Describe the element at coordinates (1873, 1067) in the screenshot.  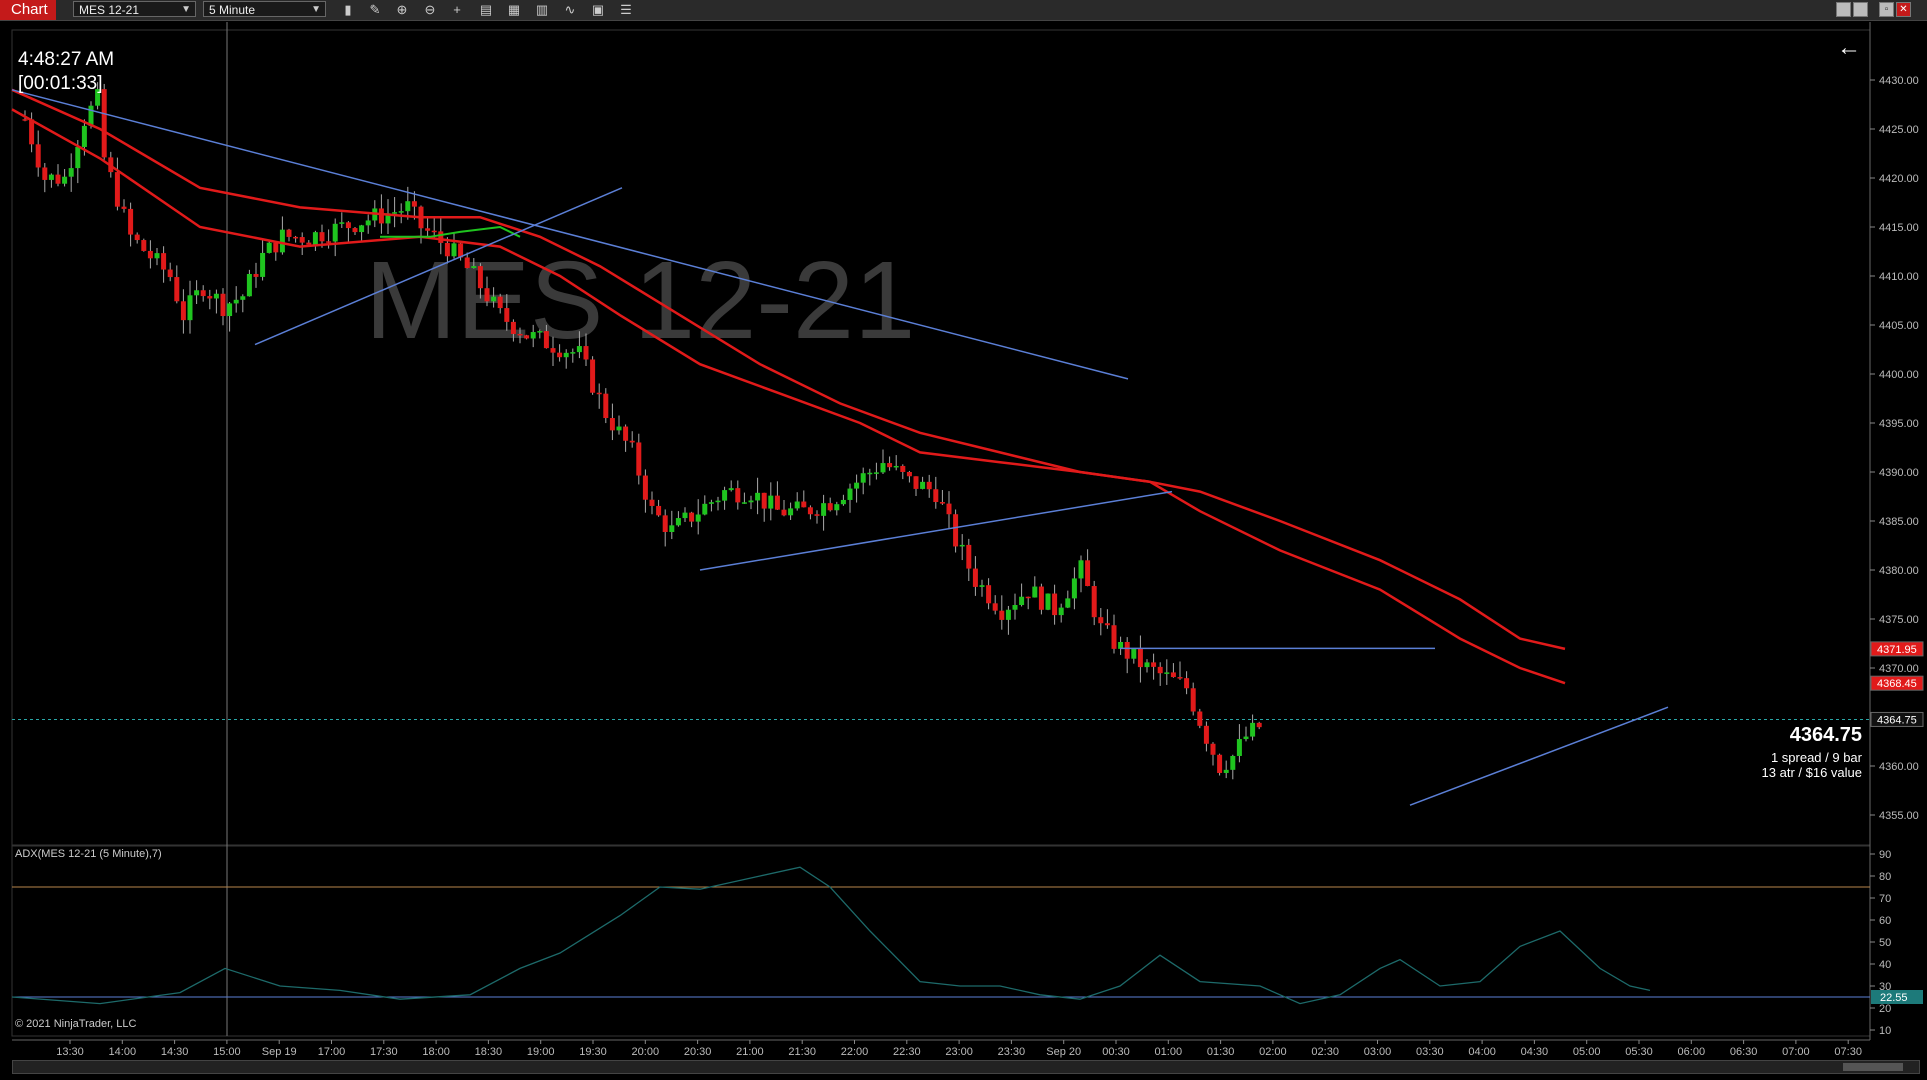
I see `scrollbar-thumb` at that location.